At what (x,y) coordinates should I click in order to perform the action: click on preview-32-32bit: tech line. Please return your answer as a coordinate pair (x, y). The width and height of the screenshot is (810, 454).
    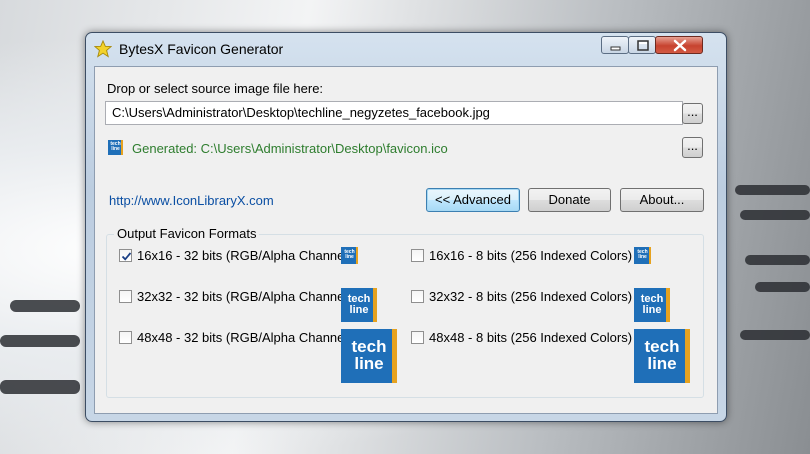
    Looking at the image, I should click on (359, 305).